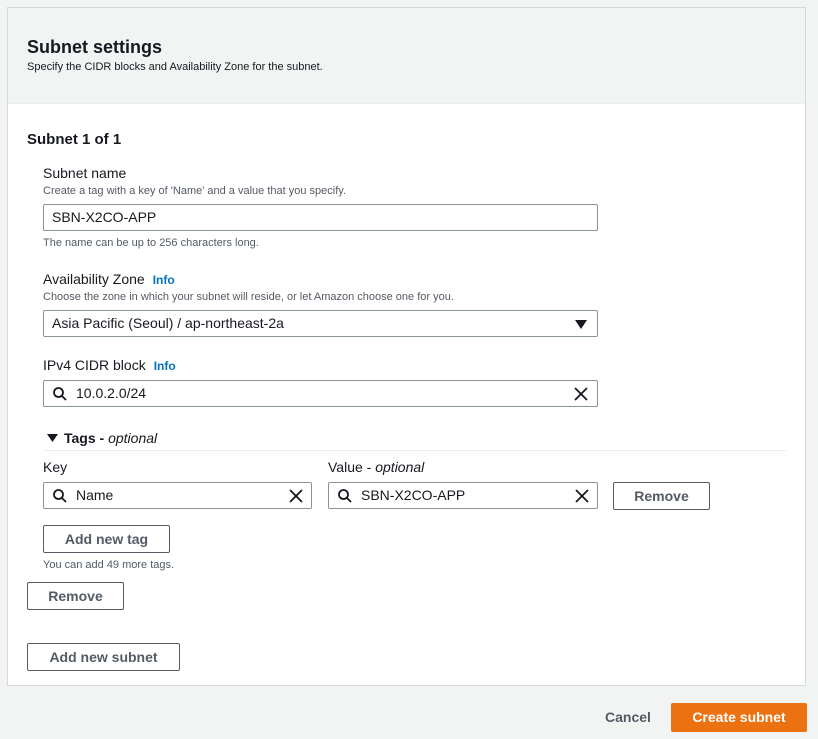 This screenshot has width=818, height=739. What do you see at coordinates (414, 450) in the screenshot?
I see `tags-divider` at bounding box center [414, 450].